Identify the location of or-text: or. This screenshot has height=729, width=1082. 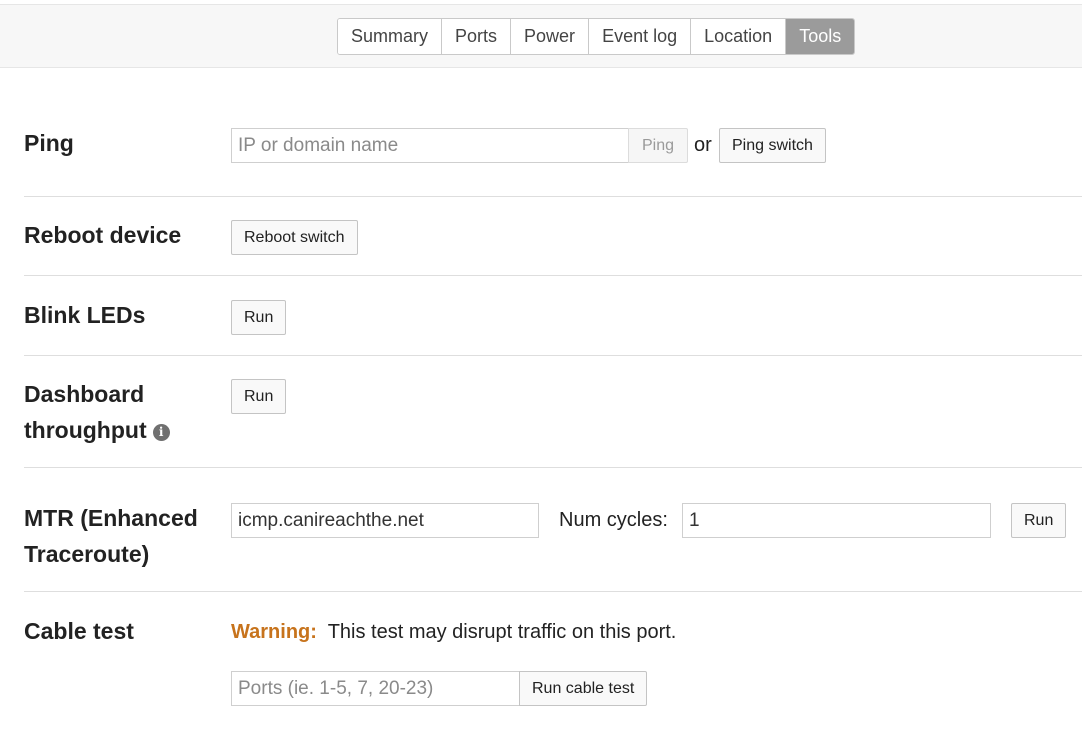
(703, 145).